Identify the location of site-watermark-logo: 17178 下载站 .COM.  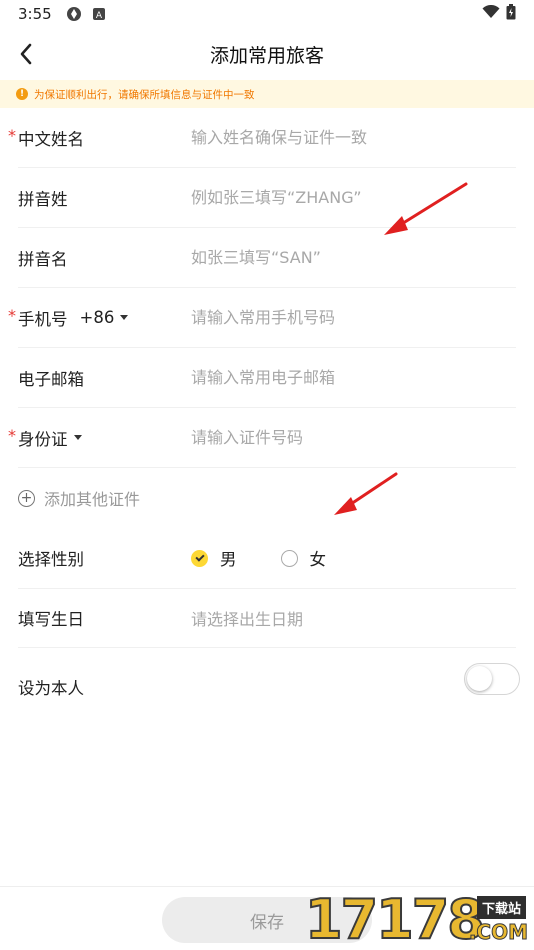
(417, 919).